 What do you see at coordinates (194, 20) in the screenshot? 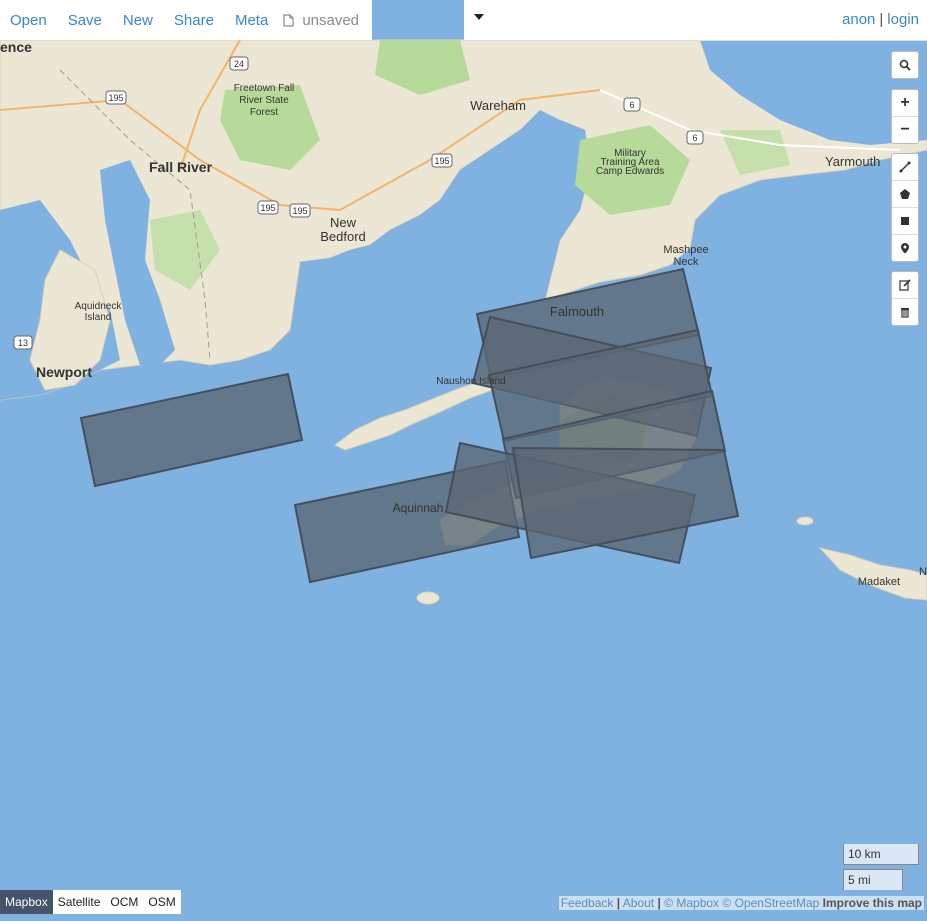
I see `share-button: Share` at bounding box center [194, 20].